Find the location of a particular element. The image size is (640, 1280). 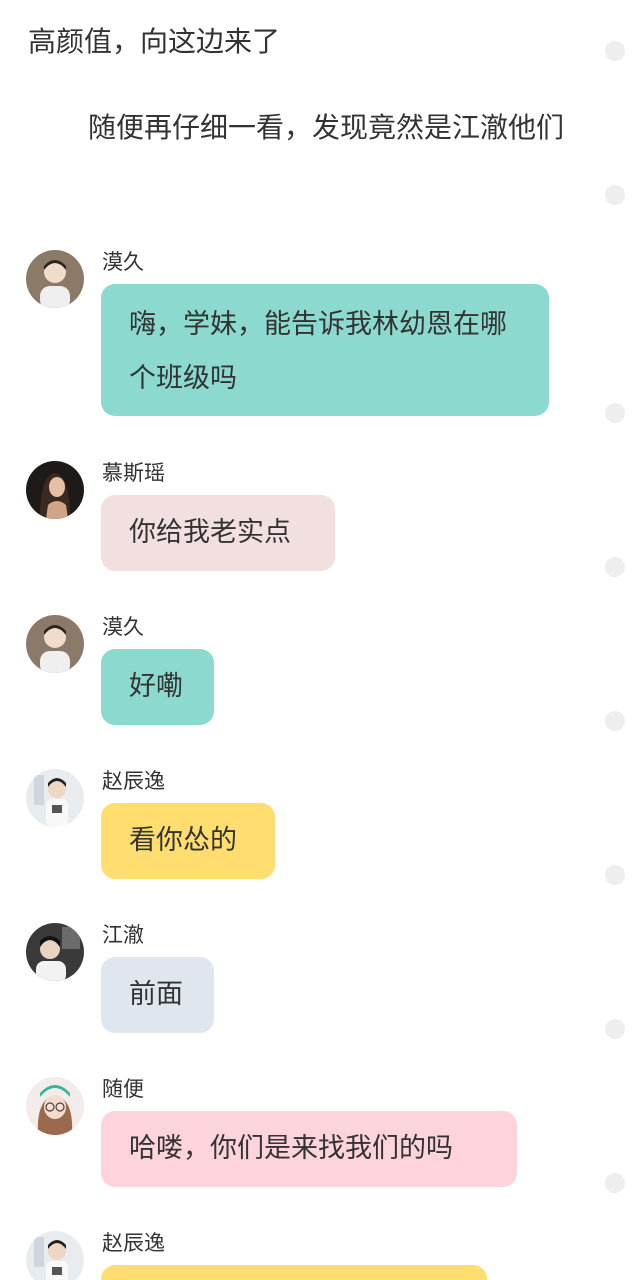

narration-line: 高颜值，向这边来了 is located at coordinates (154, 41).